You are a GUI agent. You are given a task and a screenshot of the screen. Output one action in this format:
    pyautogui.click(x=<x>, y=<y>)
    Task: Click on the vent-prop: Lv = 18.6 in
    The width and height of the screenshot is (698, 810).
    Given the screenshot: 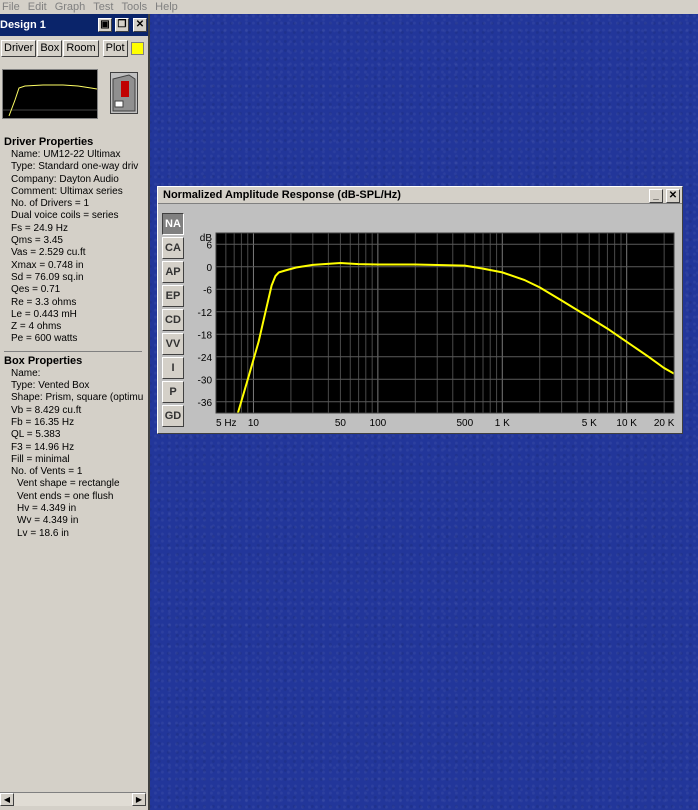 What is the action you would take?
    pyautogui.click(x=43, y=533)
    